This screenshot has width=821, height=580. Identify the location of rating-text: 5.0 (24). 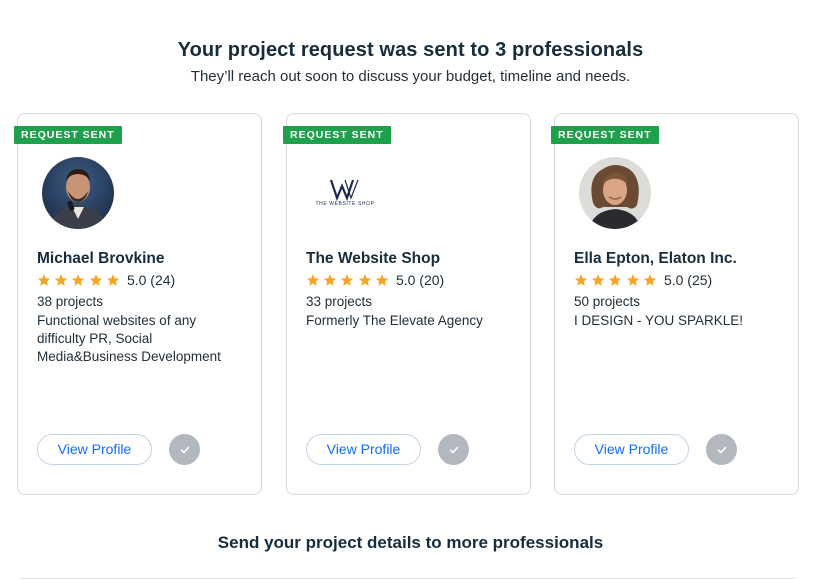
(151, 280).